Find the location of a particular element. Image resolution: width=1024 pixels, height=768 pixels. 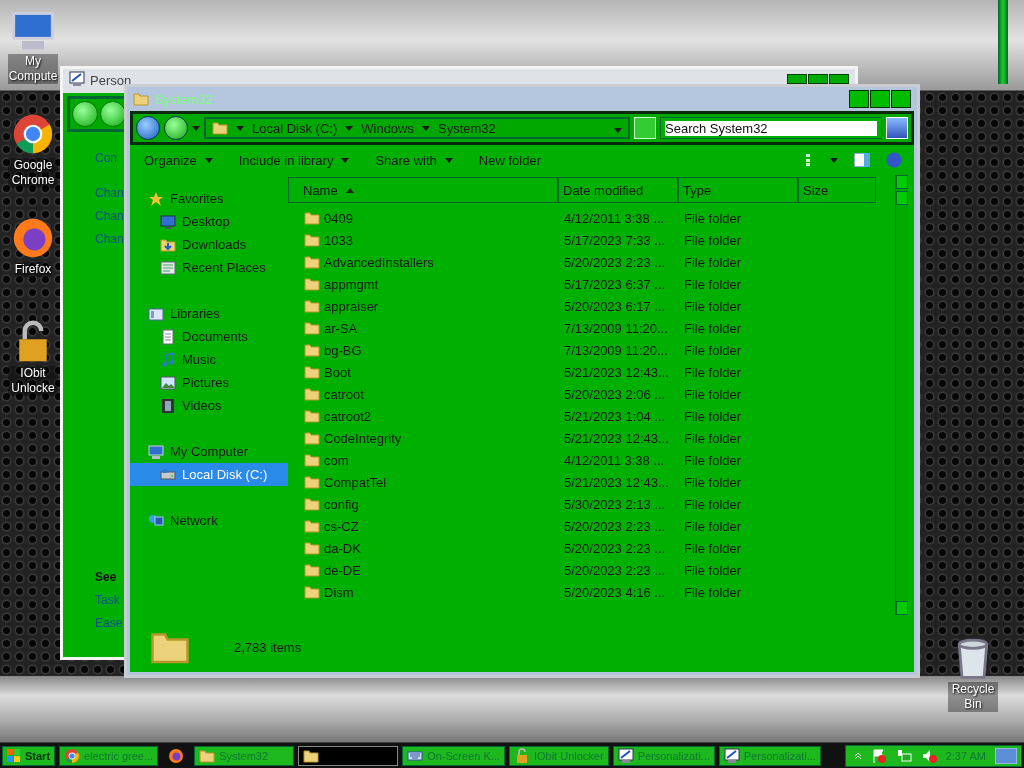

file-row: bg-BG 7/13/2009 11:20... File folder is located at coordinates (601, 350).